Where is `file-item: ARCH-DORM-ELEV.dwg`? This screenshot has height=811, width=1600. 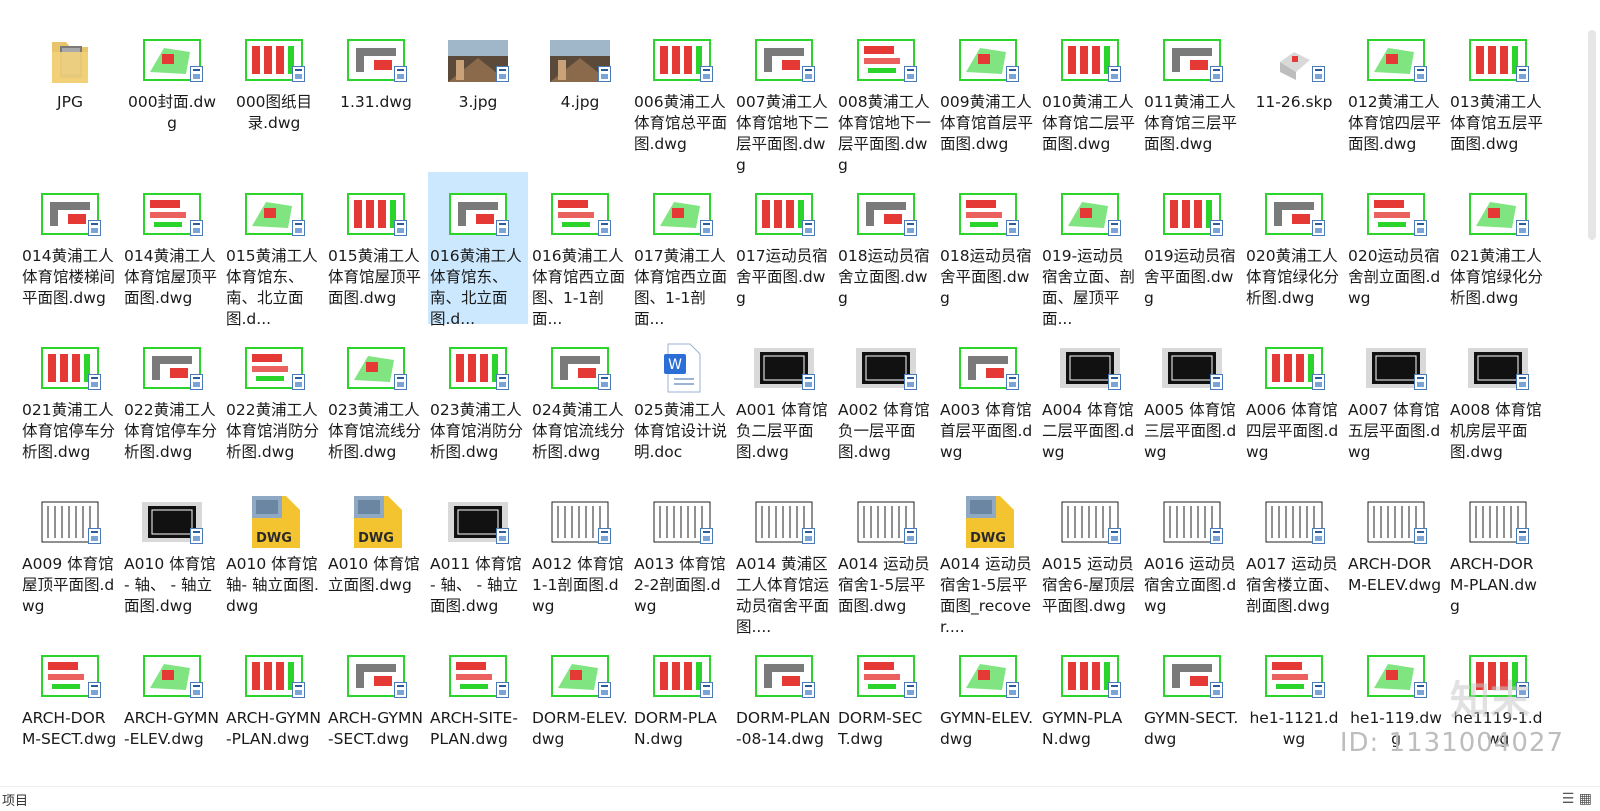
file-item: ARCH-DORM-ELEV.dwg is located at coordinates (1396, 556).